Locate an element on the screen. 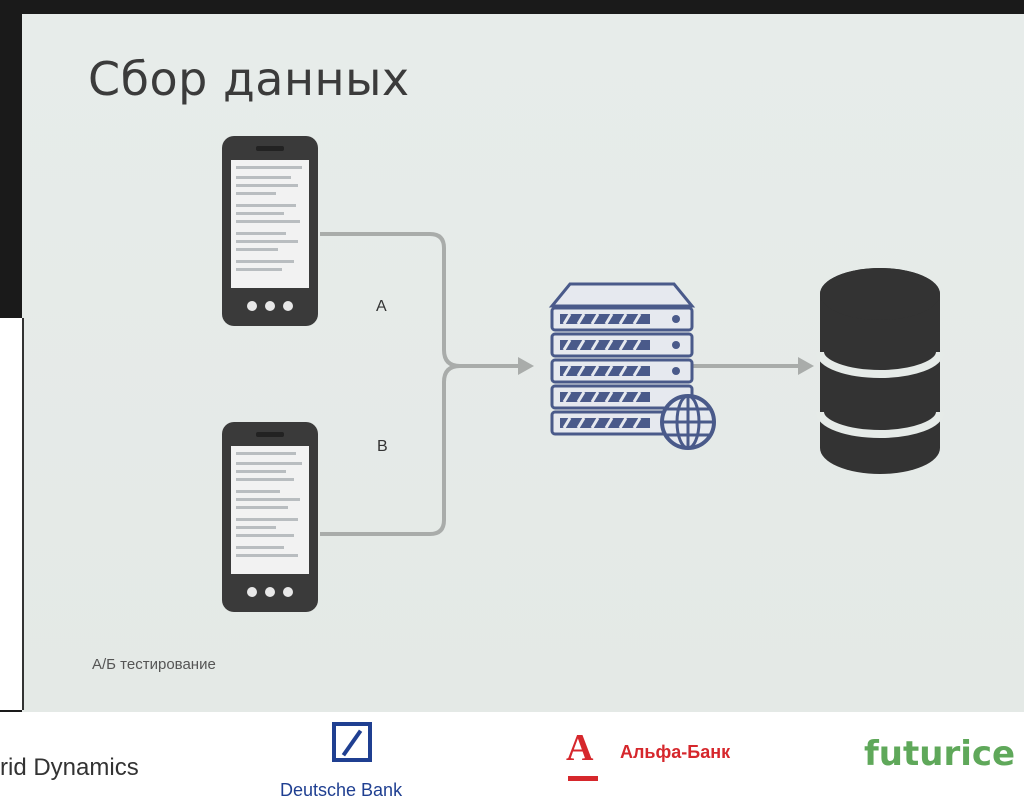  sponsor-deutsche-bank: Deutsche Bank is located at coordinates (355, 766).